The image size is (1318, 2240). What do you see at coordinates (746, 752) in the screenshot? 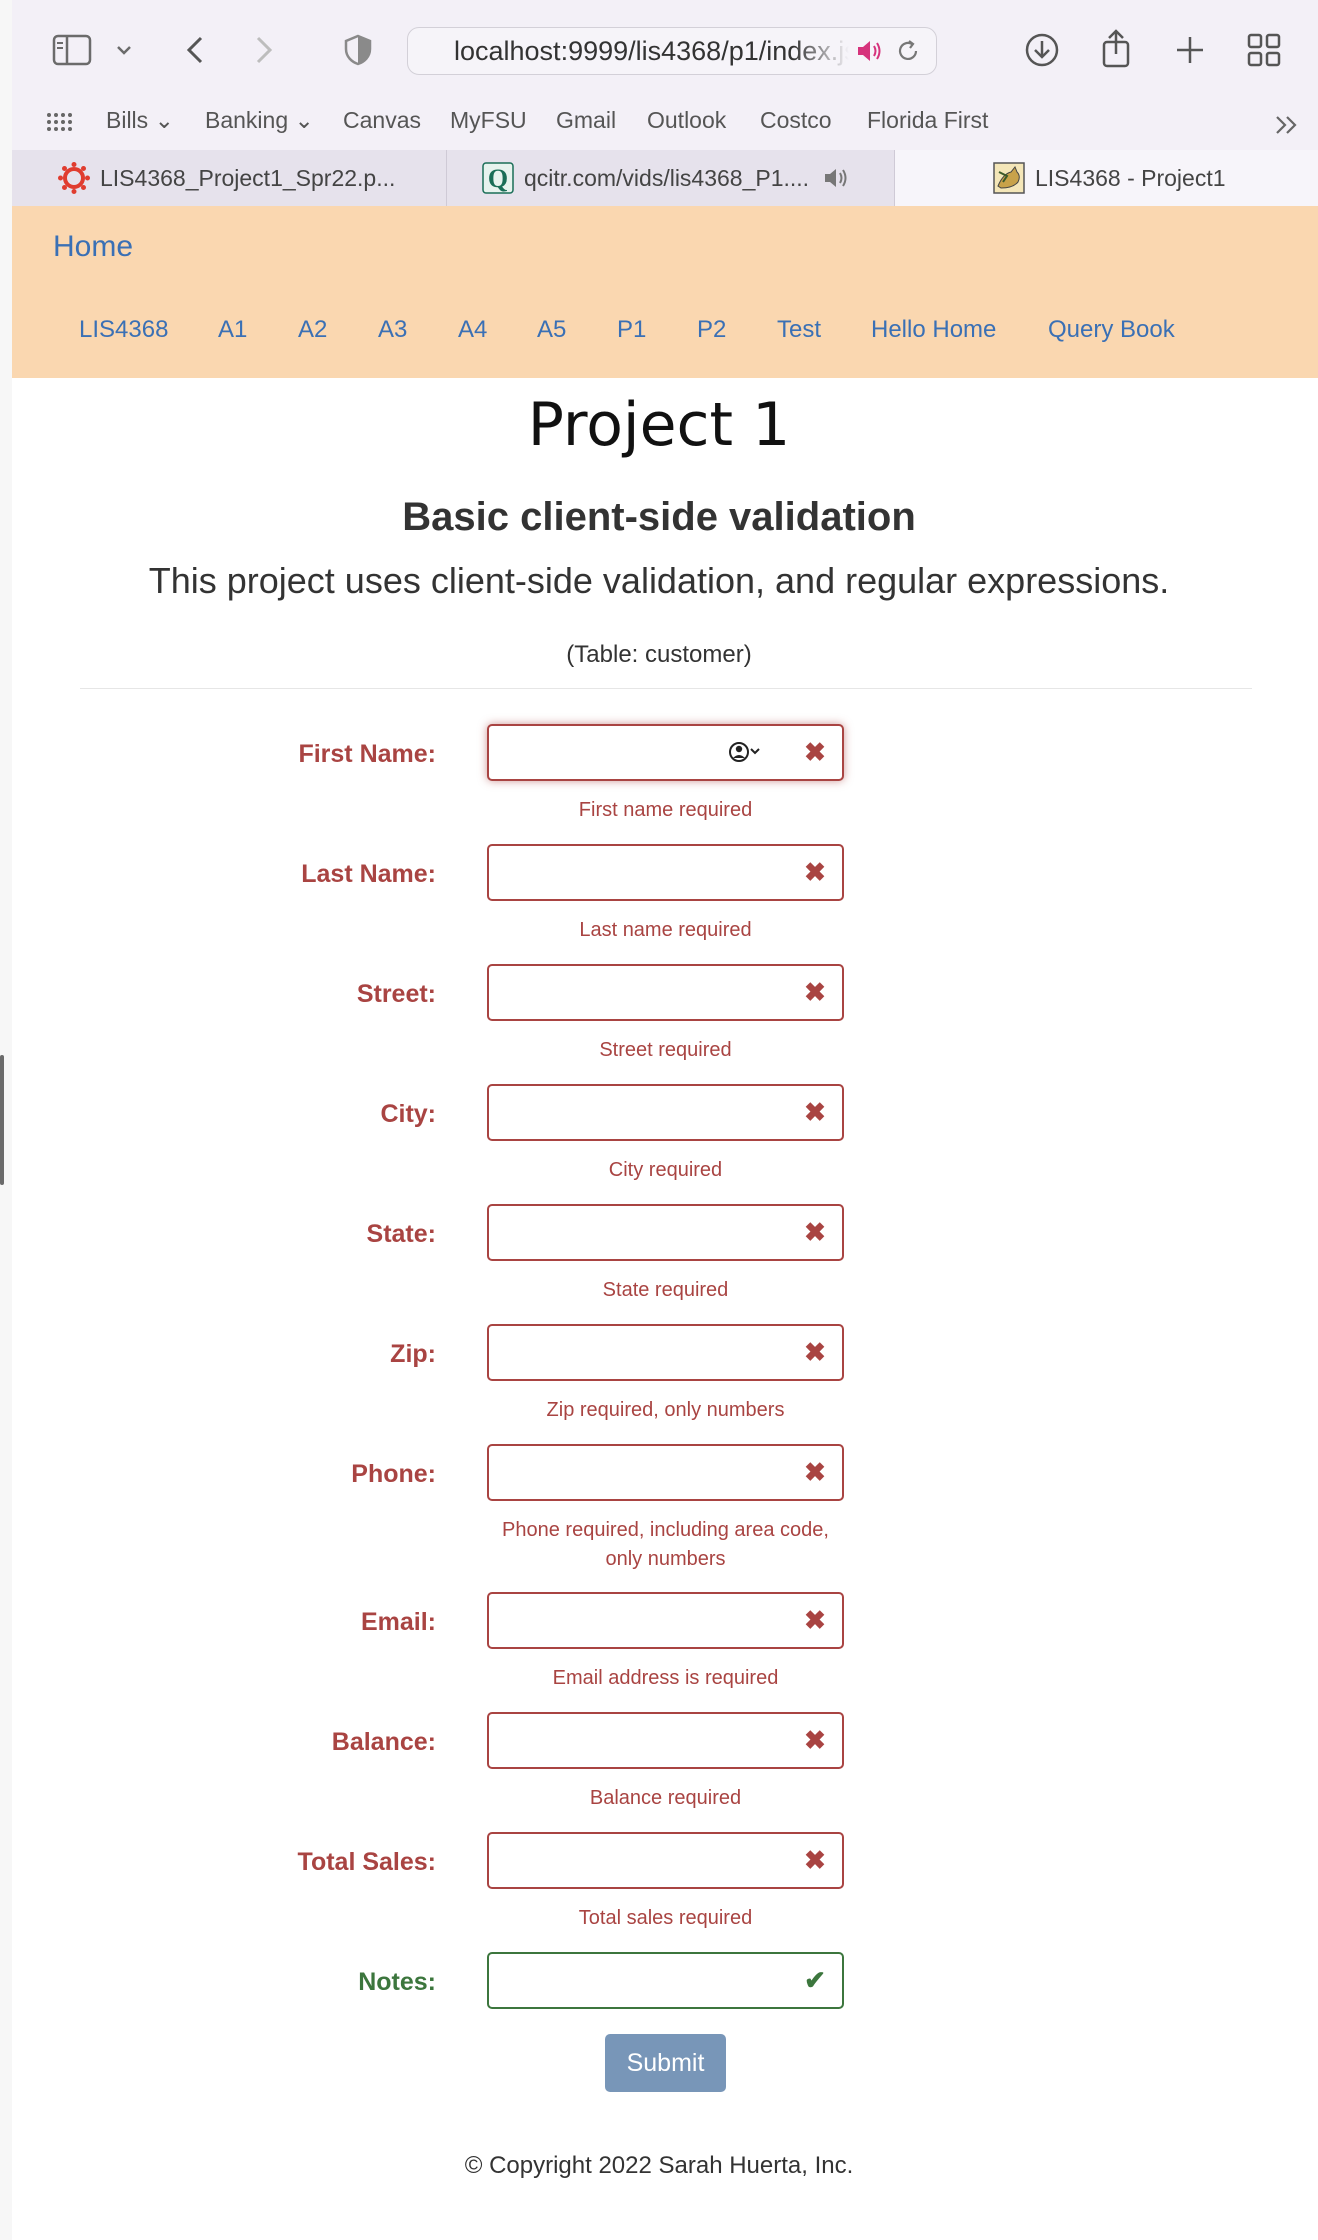
I see `autofill-contact-icon` at bounding box center [746, 752].